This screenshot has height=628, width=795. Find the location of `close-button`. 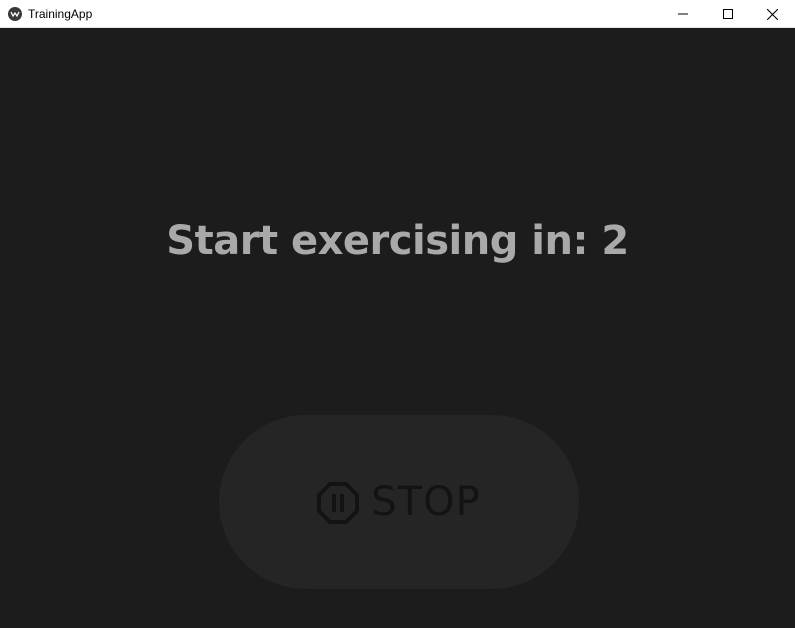

close-button is located at coordinates (772, 14).